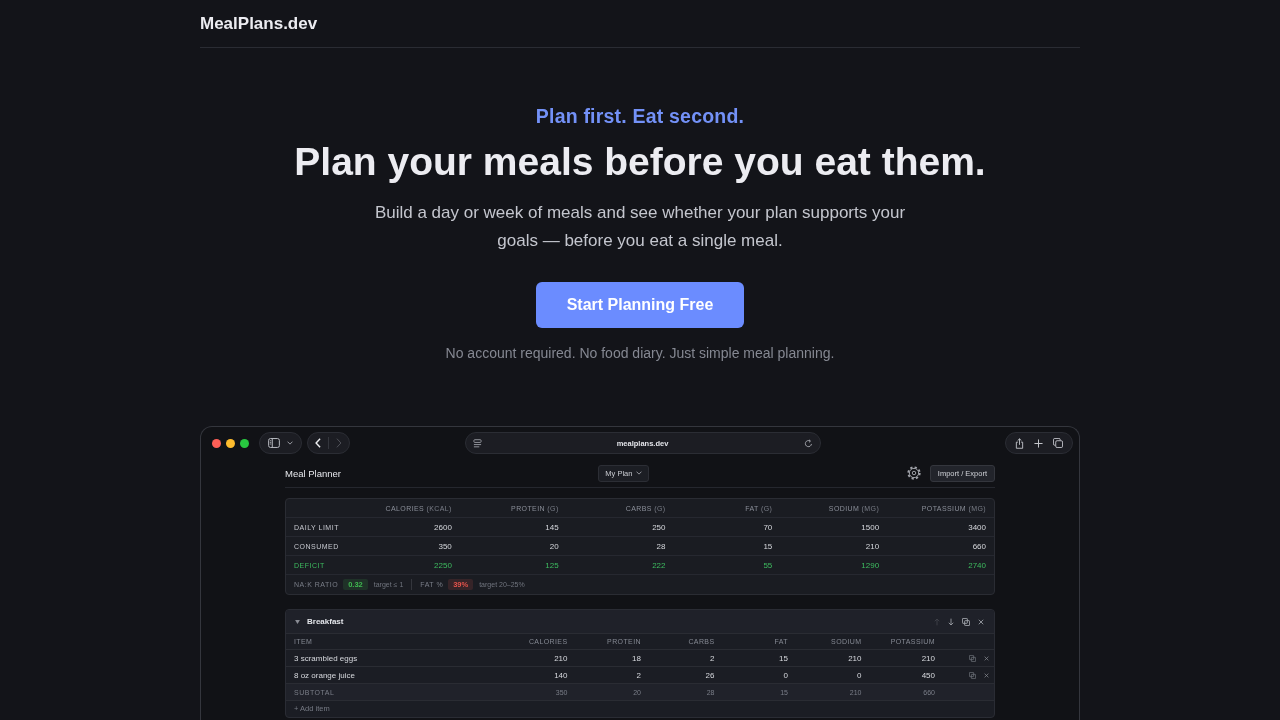  What do you see at coordinates (979, 546) in the screenshot?
I see `table-cell-text: 660` at bounding box center [979, 546].